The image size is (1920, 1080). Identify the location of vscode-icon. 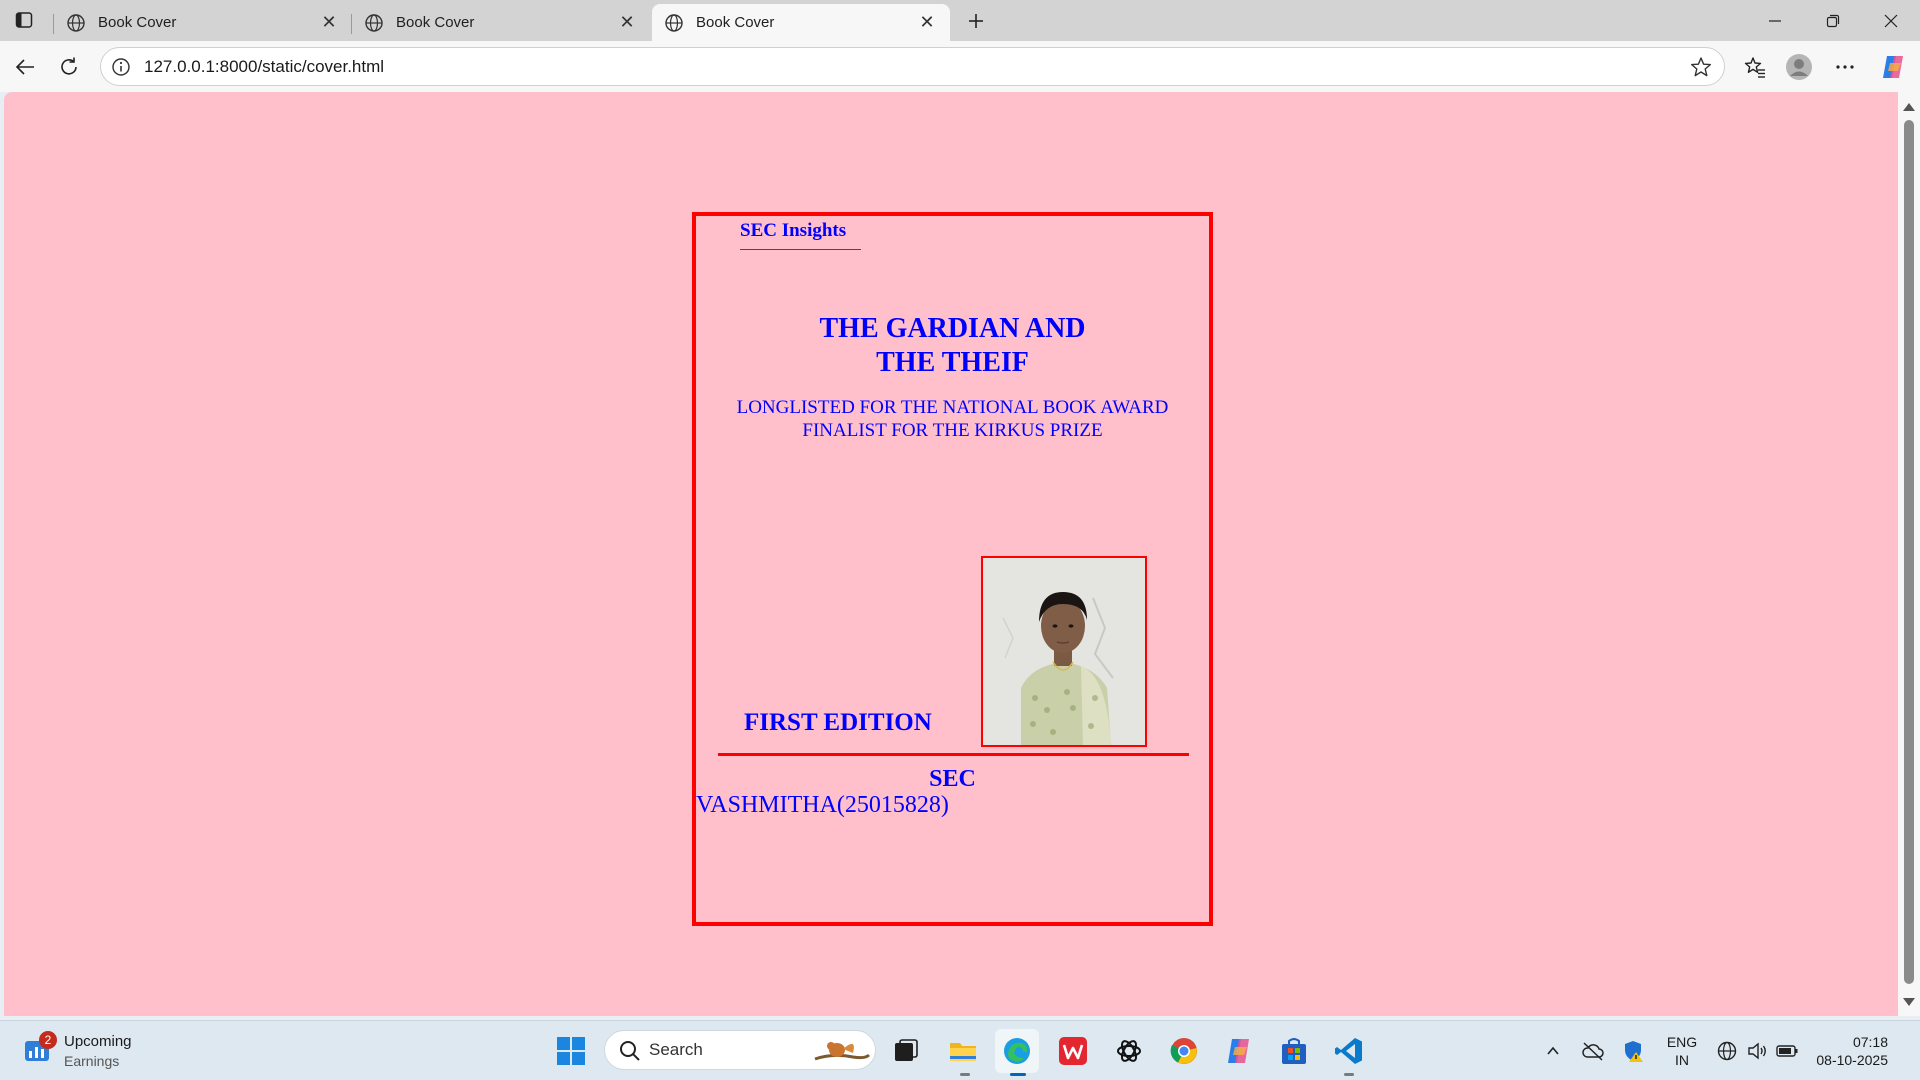
(1348, 1051).